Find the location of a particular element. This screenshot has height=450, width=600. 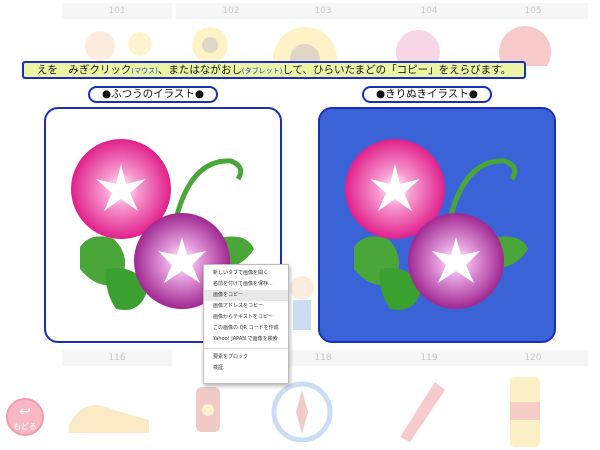

menu-item-copy-image-address: 画像アドレスをコピー is located at coordinates (246, 306).